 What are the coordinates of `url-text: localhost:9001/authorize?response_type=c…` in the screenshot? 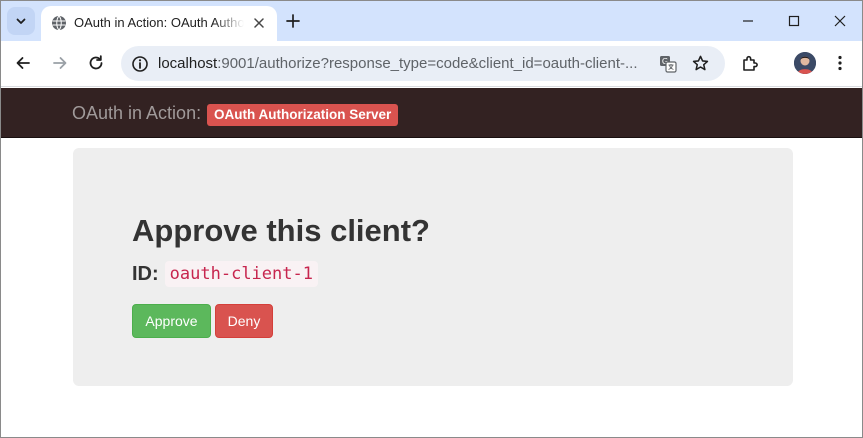 It's located at (404, 63).